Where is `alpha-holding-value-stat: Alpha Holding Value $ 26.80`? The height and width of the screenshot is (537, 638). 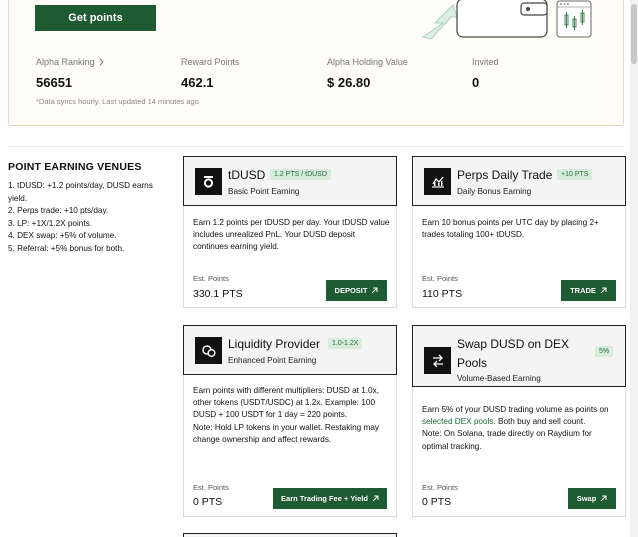 alpha-holding-value-stat: Alpha Holding Value $ 26.80 is located at coordinates (367, 73).